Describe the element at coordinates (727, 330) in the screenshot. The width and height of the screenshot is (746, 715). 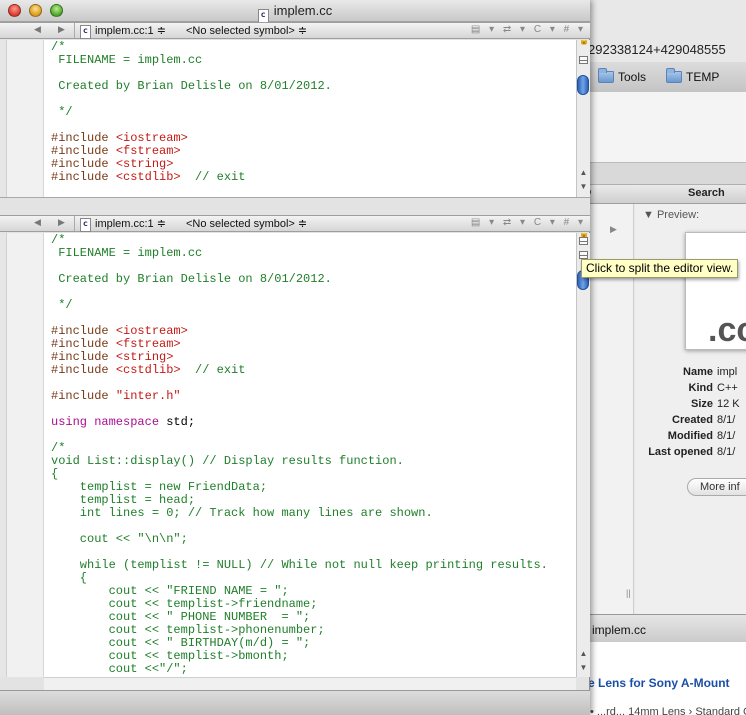
I see `preview-extension: .cc` at that location.